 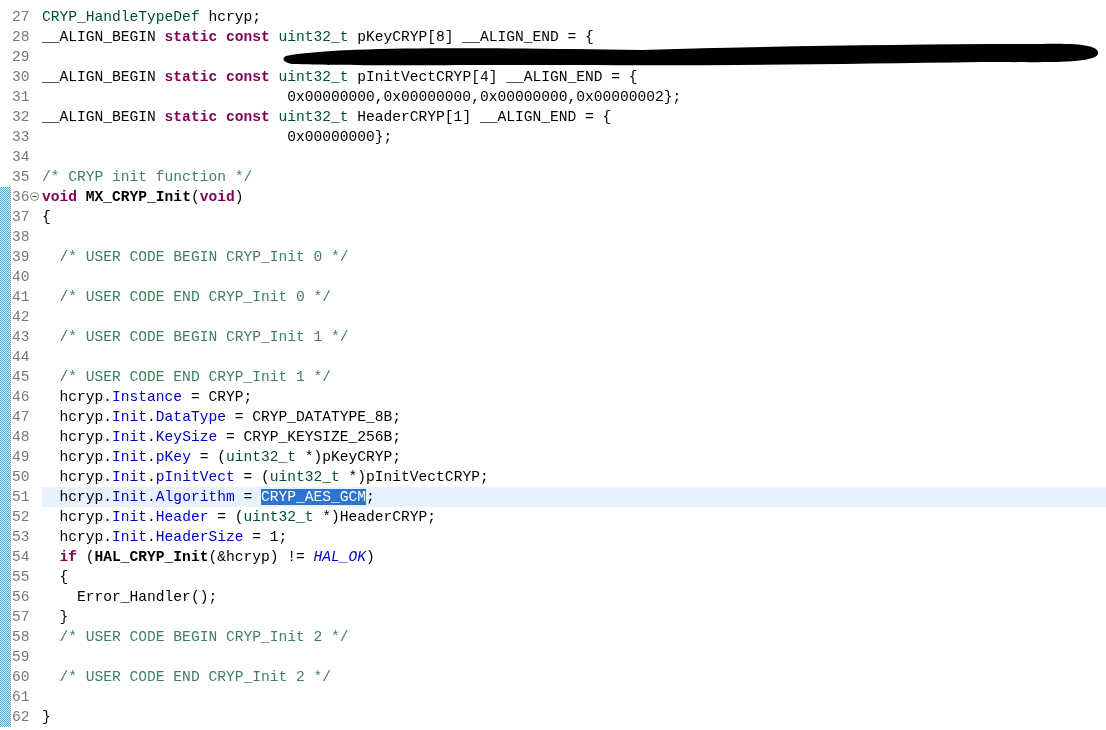 What do you see at coordinates (318, 37) in the screenshot?
I see `code-line: __ALIGN_BEGIN static const uint32_t pKeyCRYP[8] __ALIGN_END = {` at bounding box center [318, 37].